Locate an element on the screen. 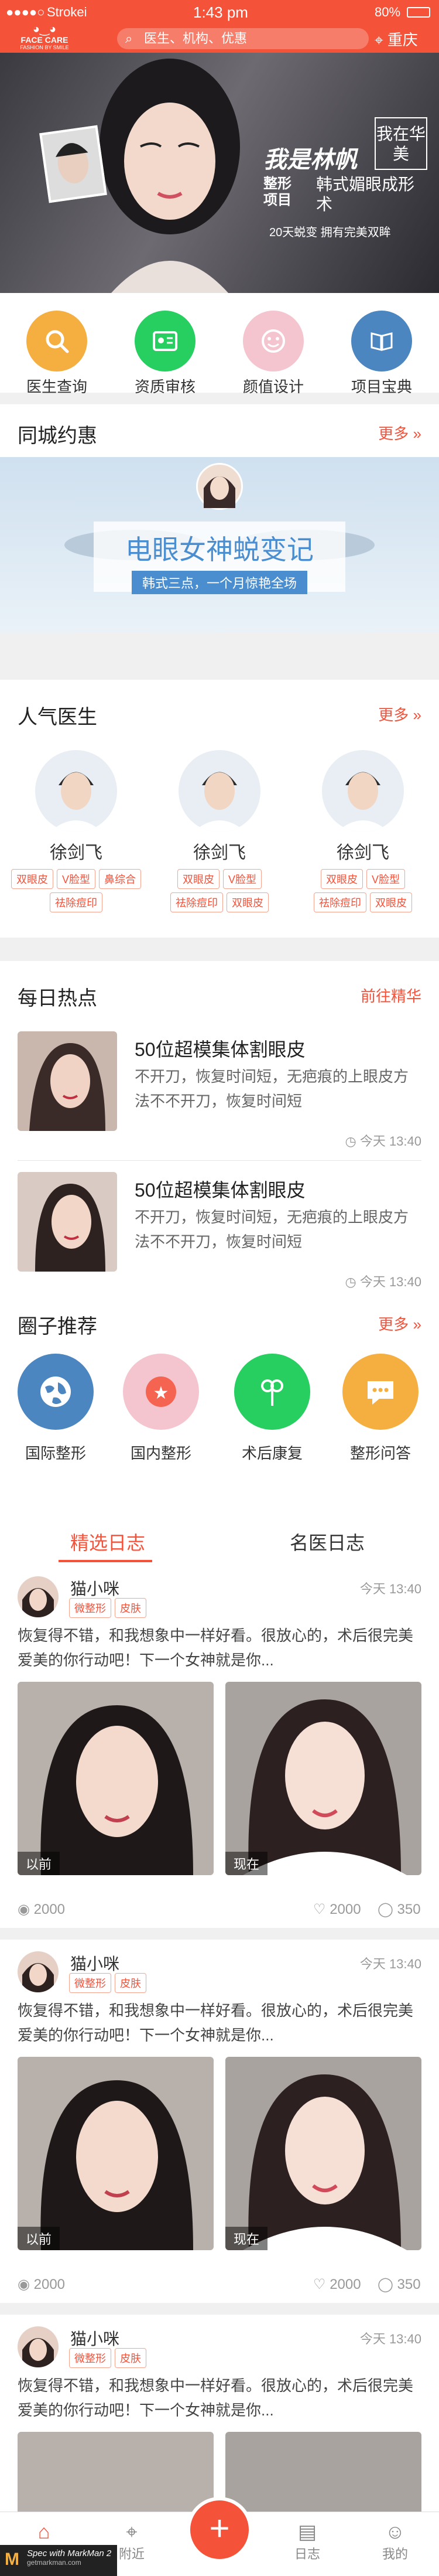 This screenshot has width=439, height=2576. markman-logo-icon: M is located at coordinates (12, 2559).